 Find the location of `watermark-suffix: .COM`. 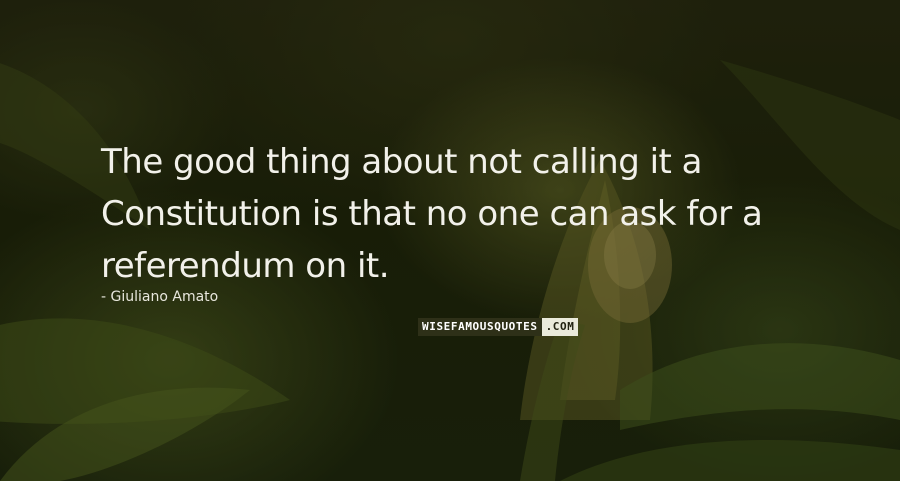

watermark-suffix: .COM is located at coordinates (560, 327).